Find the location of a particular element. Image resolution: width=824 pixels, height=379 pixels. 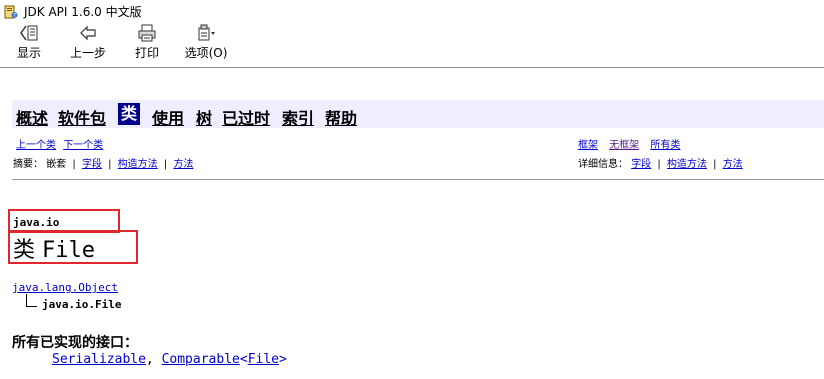

back-arrow-icon is located at coordinates (88, 33).